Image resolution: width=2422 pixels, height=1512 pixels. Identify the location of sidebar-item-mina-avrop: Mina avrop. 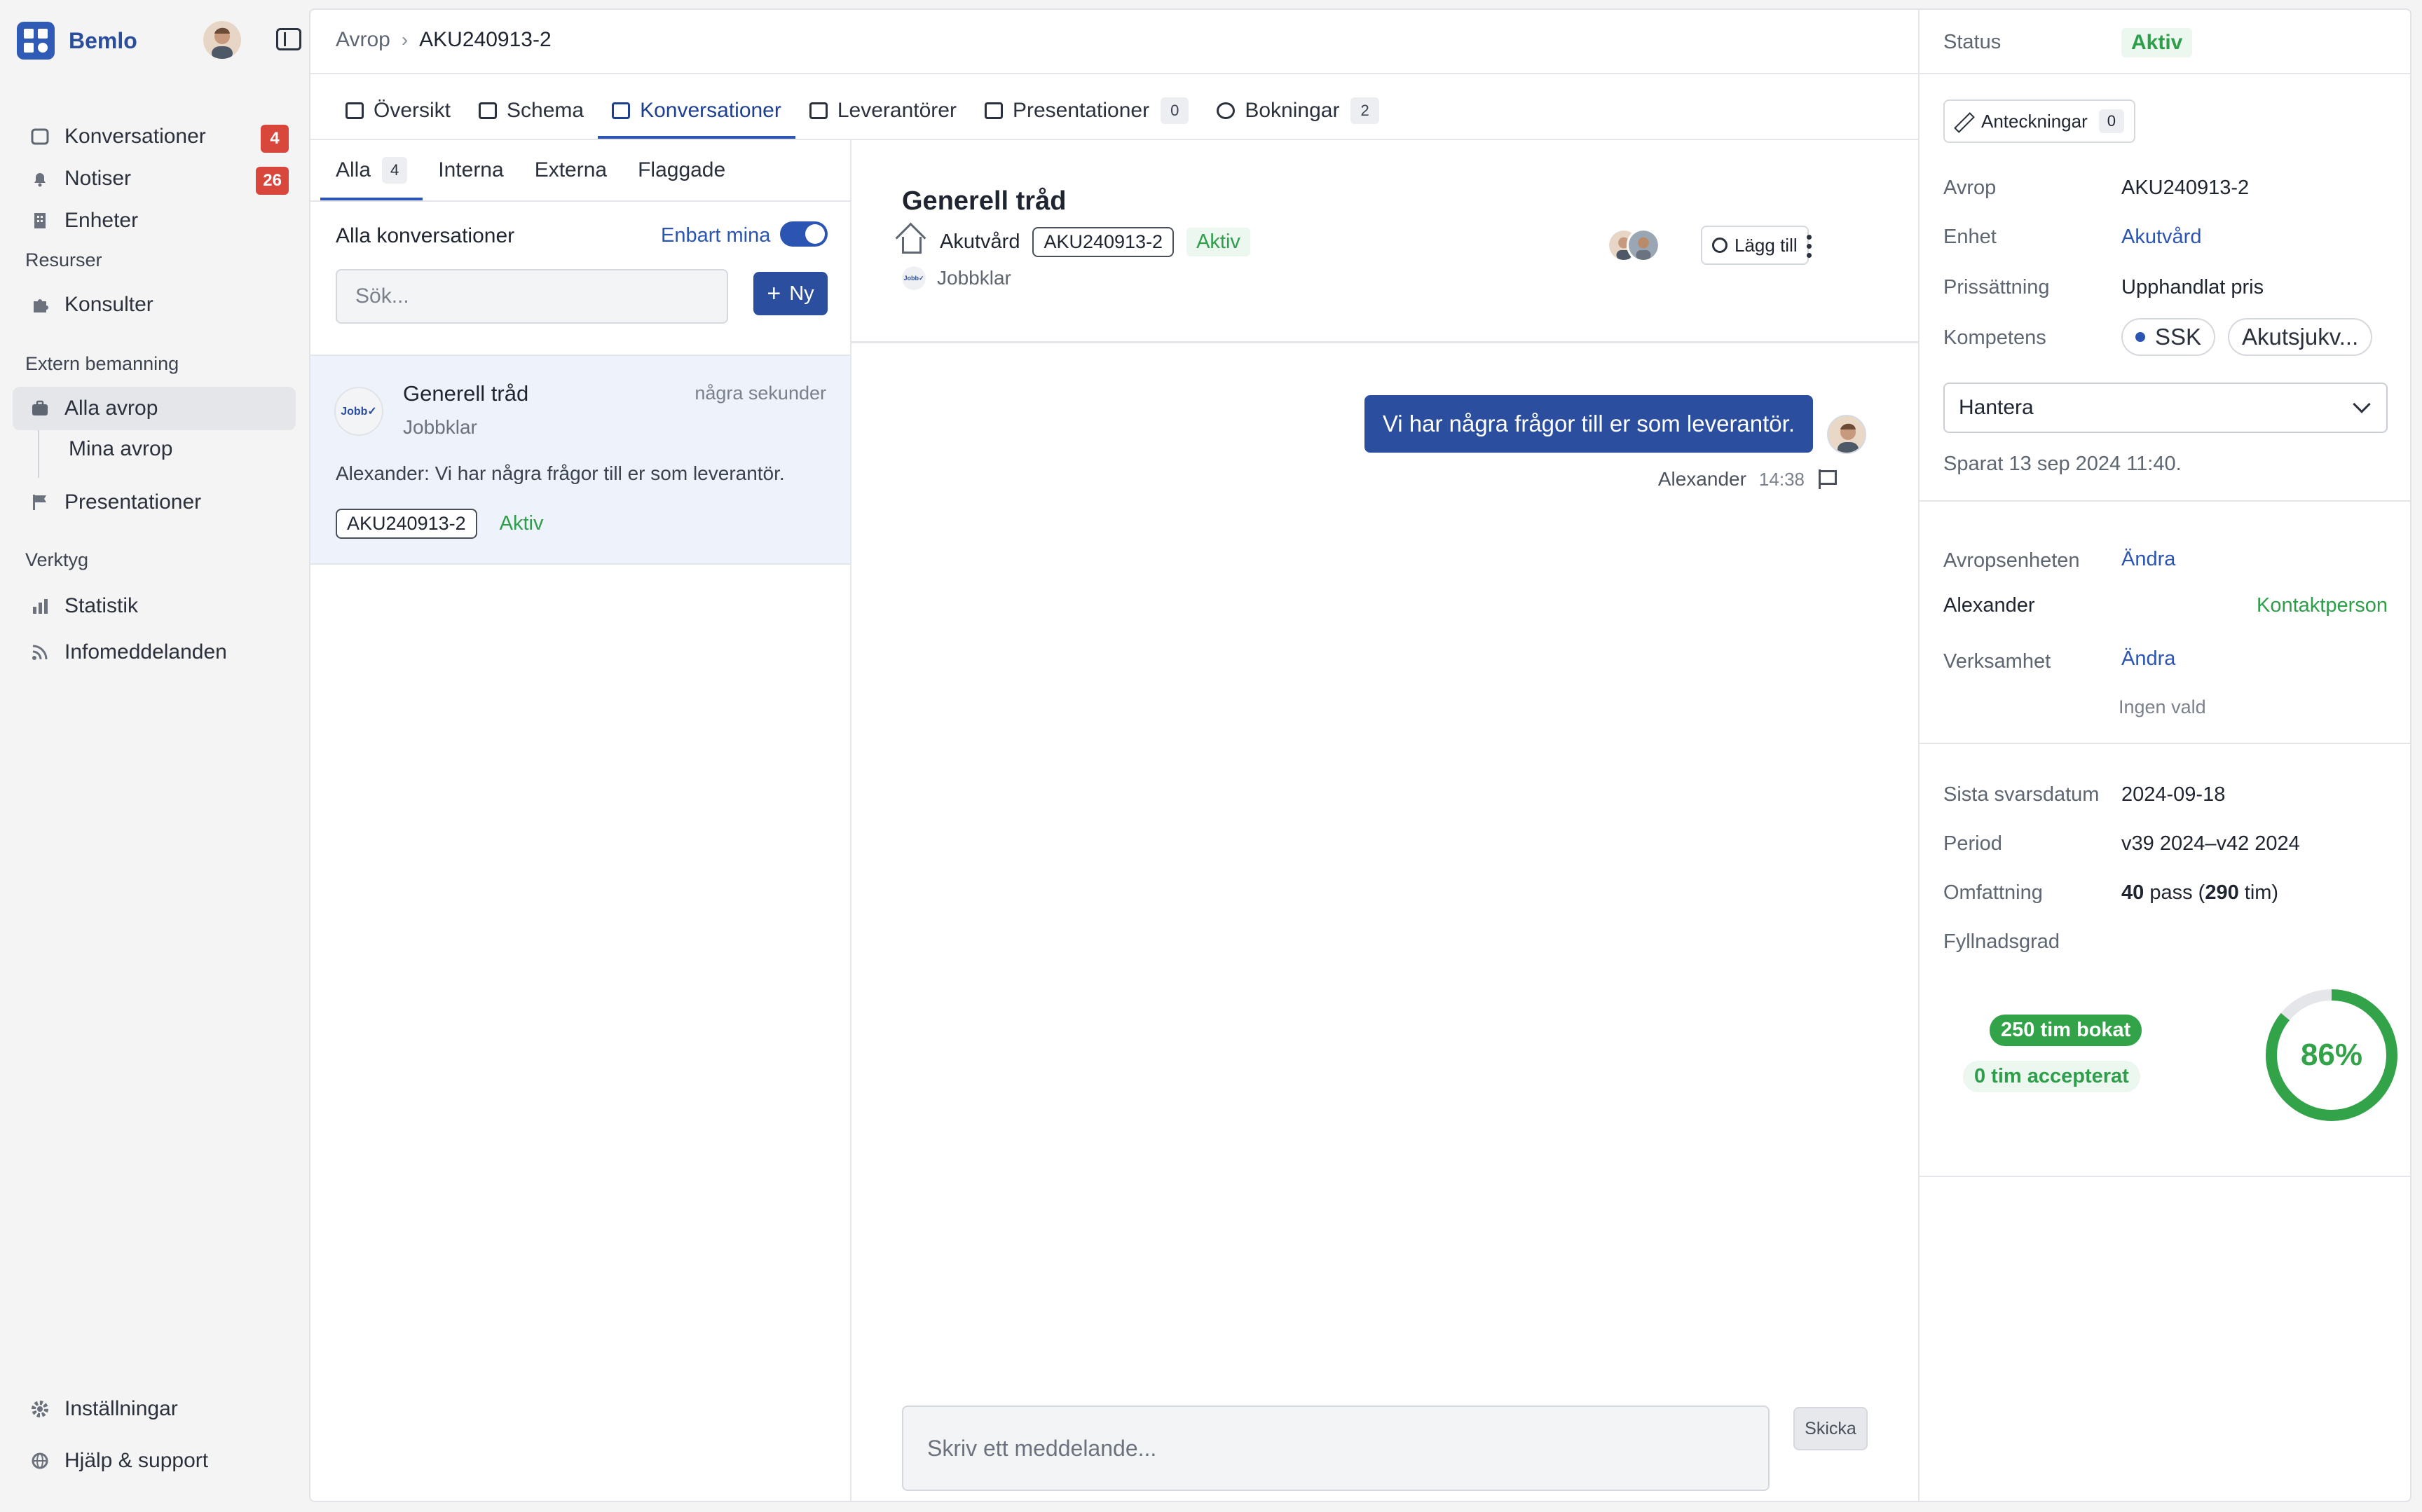
(121, 449).